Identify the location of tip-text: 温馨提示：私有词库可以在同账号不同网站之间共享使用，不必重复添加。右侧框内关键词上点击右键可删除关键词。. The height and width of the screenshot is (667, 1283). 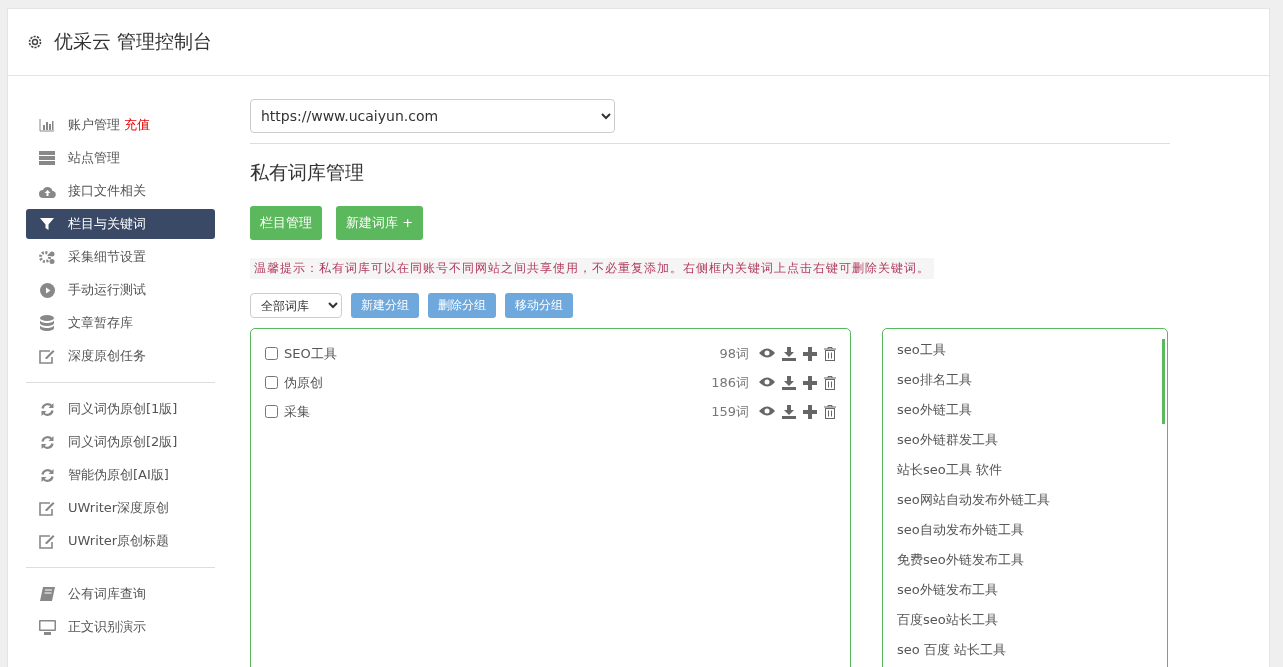
(592, 268).